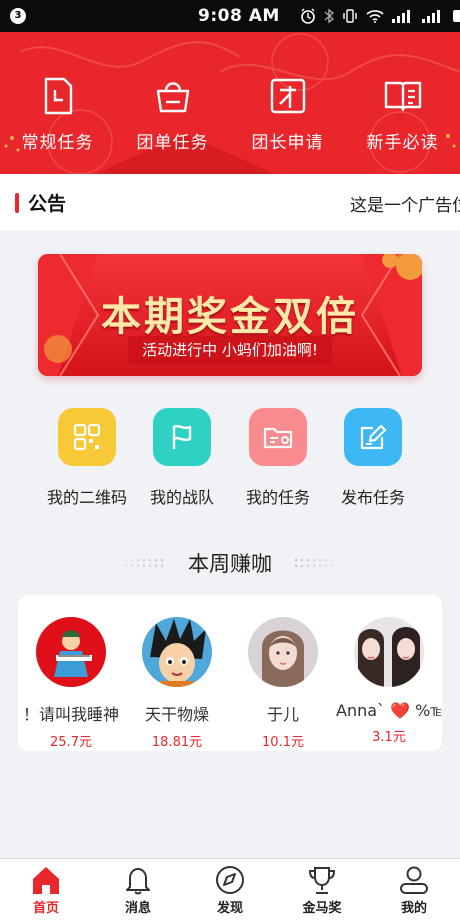  I want to click on banner-title: 本期奖金双倍, so click(230, 317).